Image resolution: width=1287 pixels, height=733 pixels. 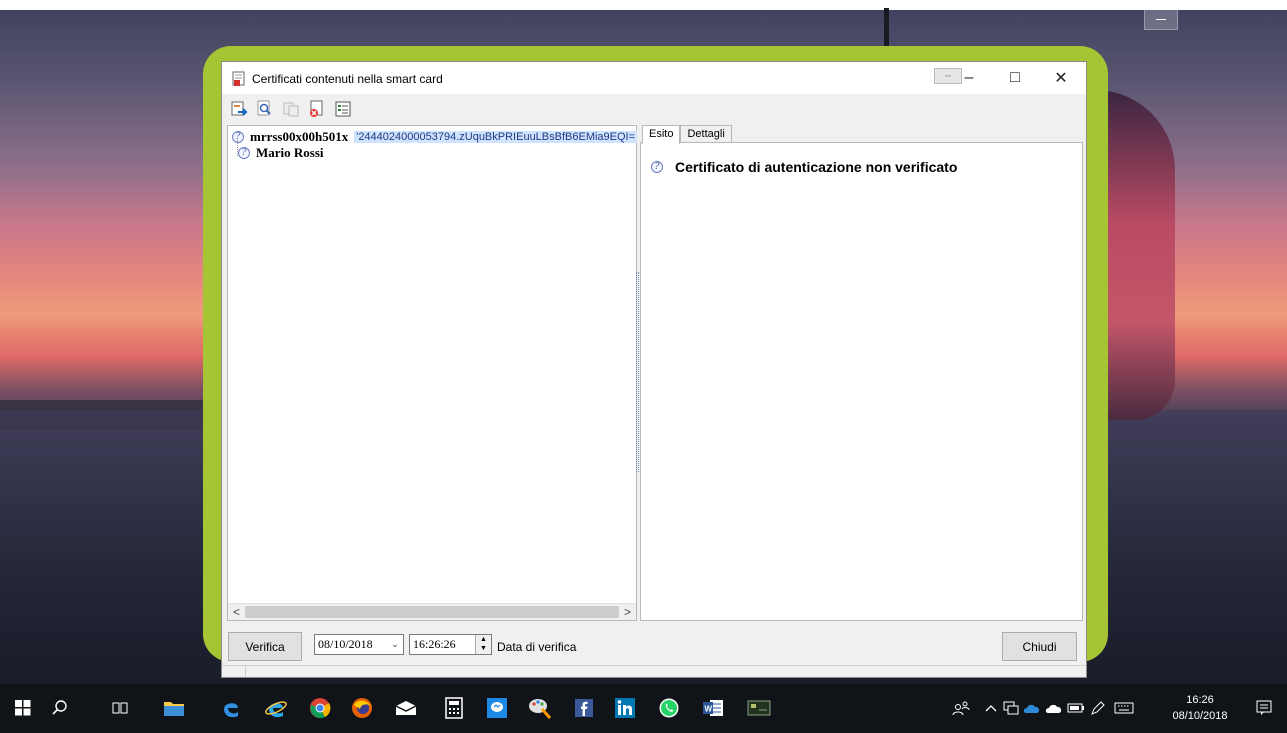 I want to click on tab-dettagli: Dettagli, so click(x=706, y=134).